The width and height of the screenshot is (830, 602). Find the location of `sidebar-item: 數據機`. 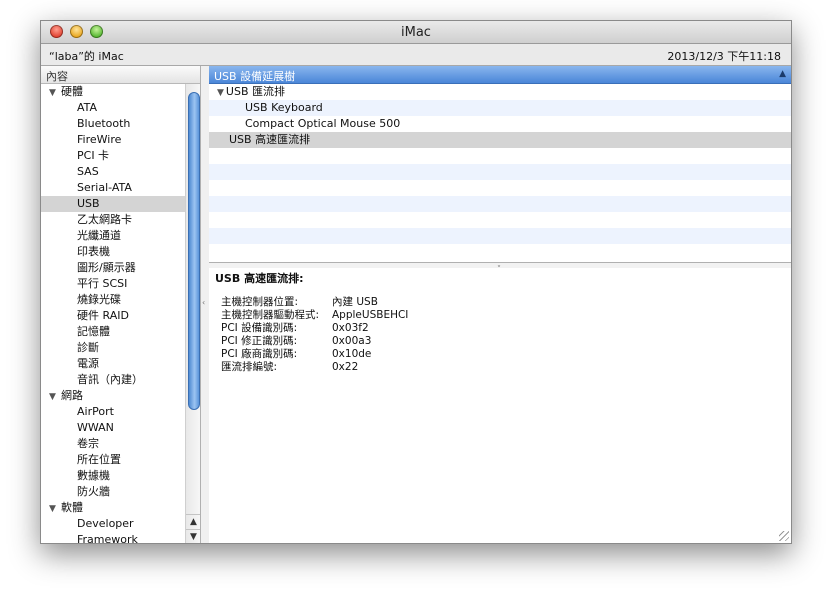

sidebar-item: 數據機 is located at coordinates (113, 476).